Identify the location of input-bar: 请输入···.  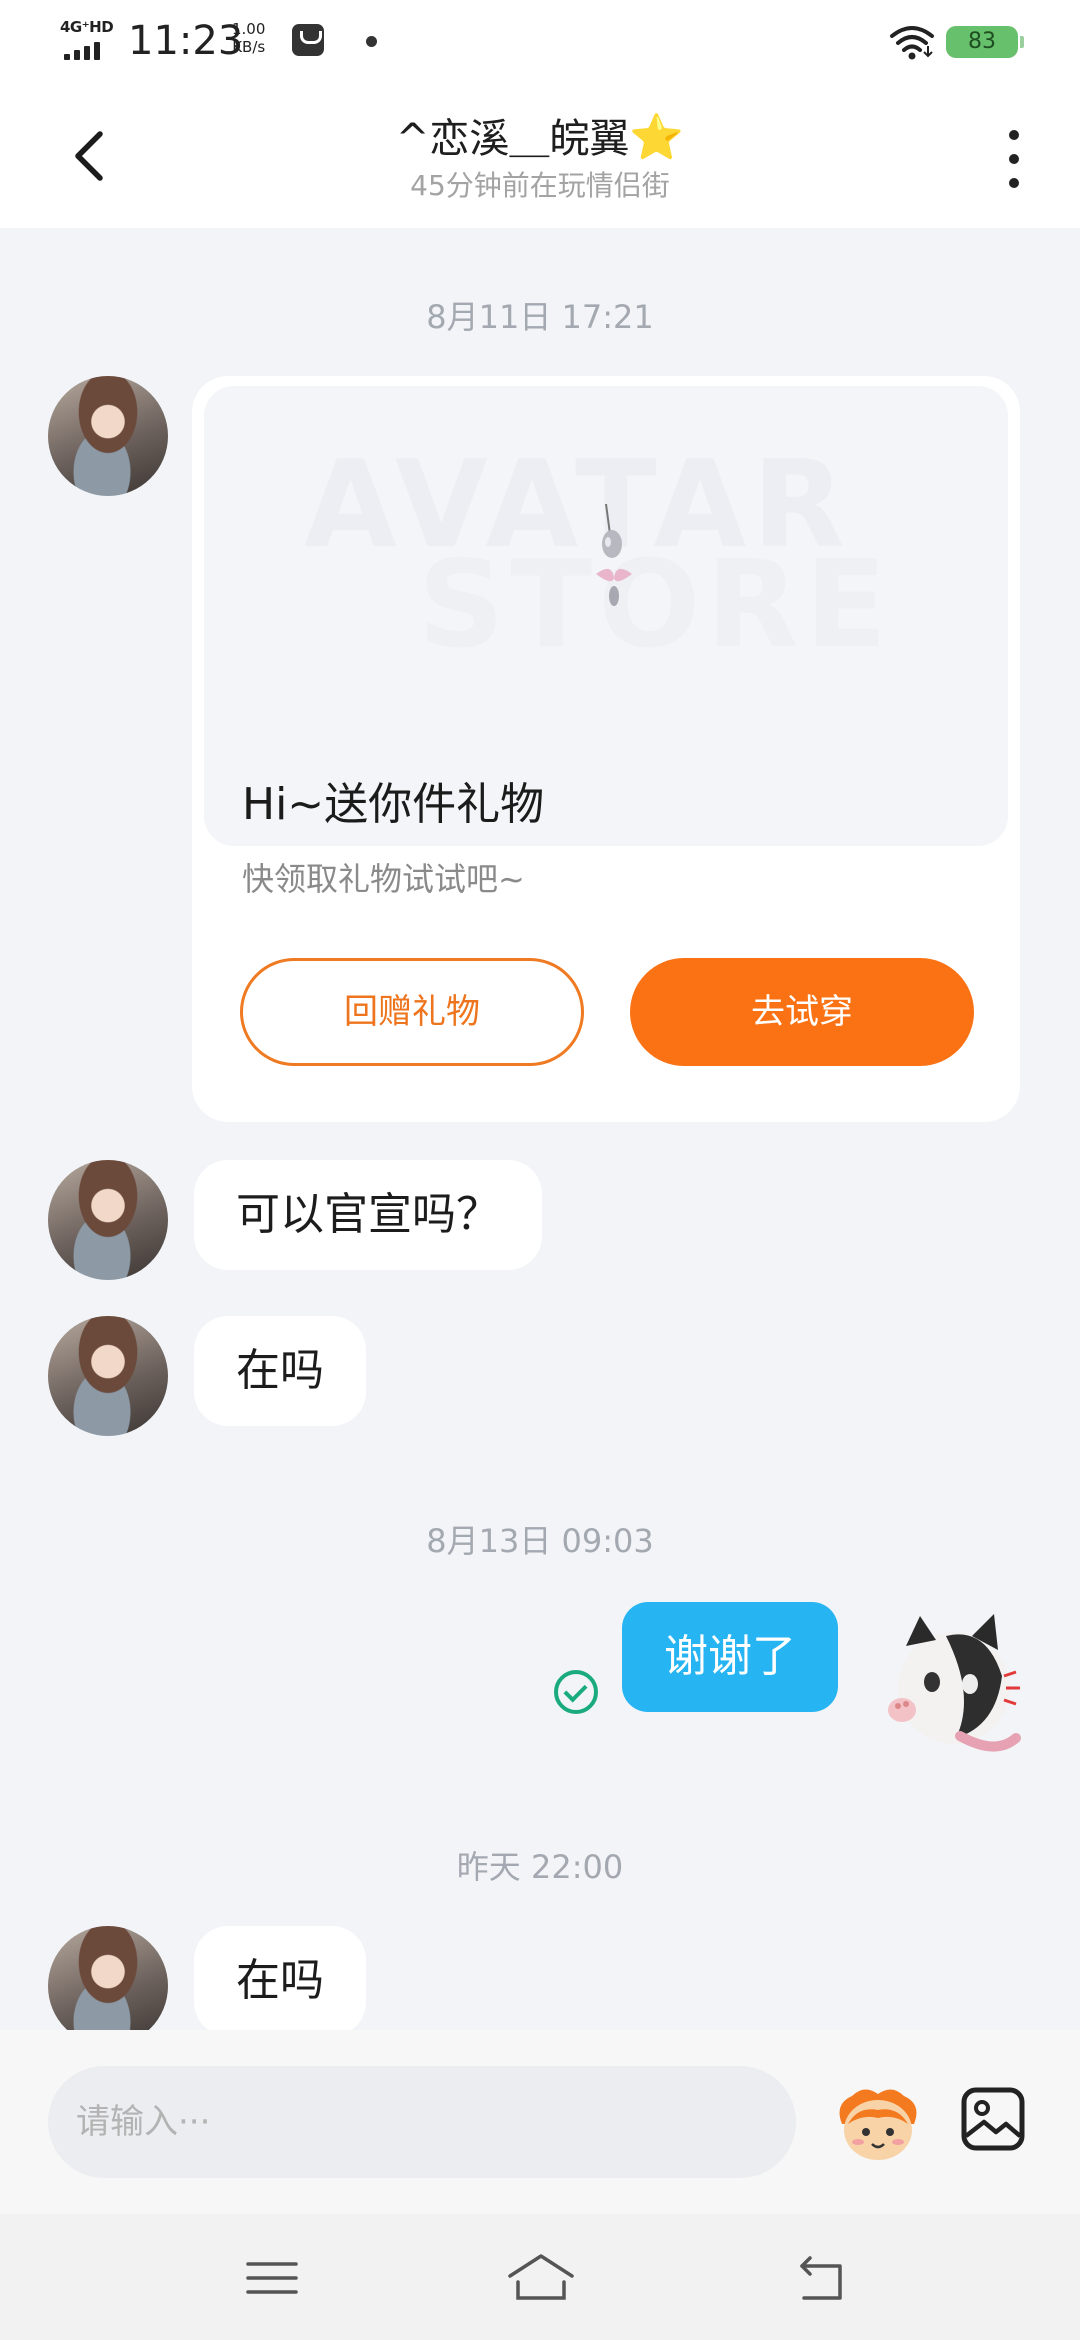
(540, 2122).